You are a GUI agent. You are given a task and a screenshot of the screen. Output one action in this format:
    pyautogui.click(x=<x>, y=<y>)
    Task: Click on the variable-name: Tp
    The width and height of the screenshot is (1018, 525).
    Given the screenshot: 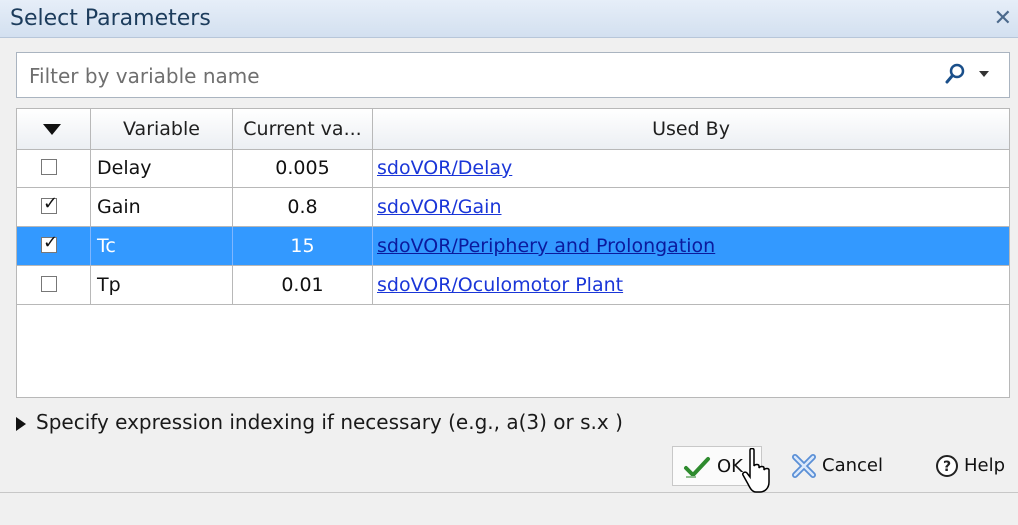 What is the action you would take?
    pyautogui.click(x=162, y=285)
    